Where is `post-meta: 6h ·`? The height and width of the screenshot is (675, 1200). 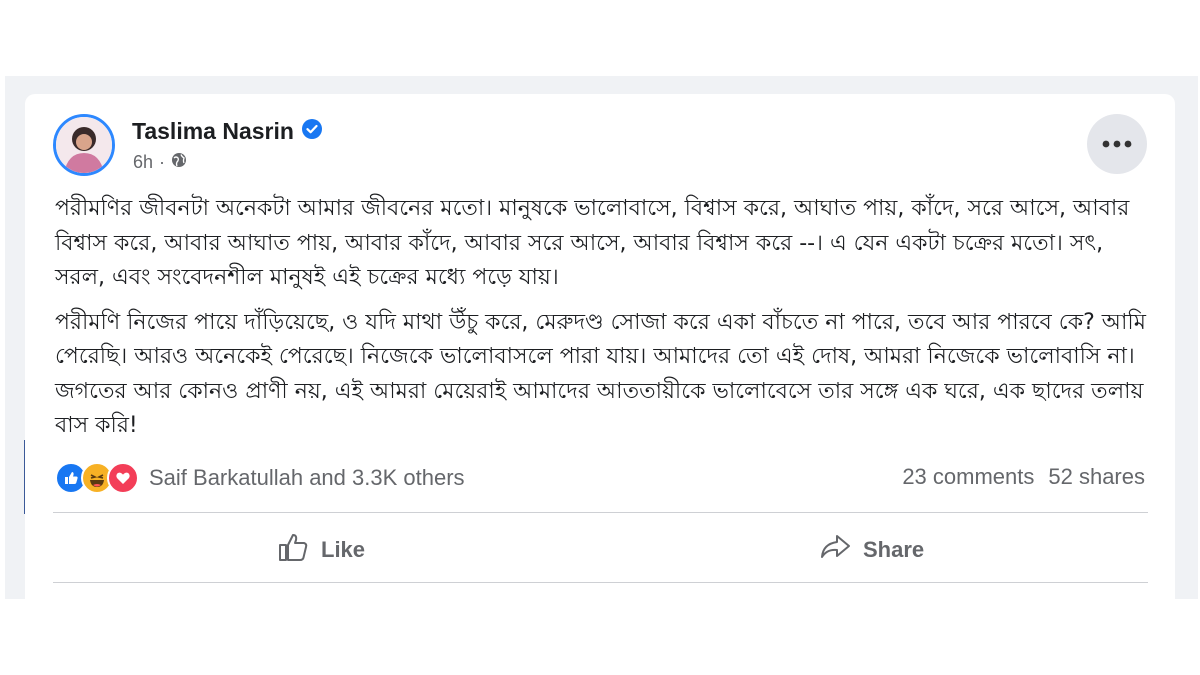
post-meta: 6h · is located at coordinates (160, 162).